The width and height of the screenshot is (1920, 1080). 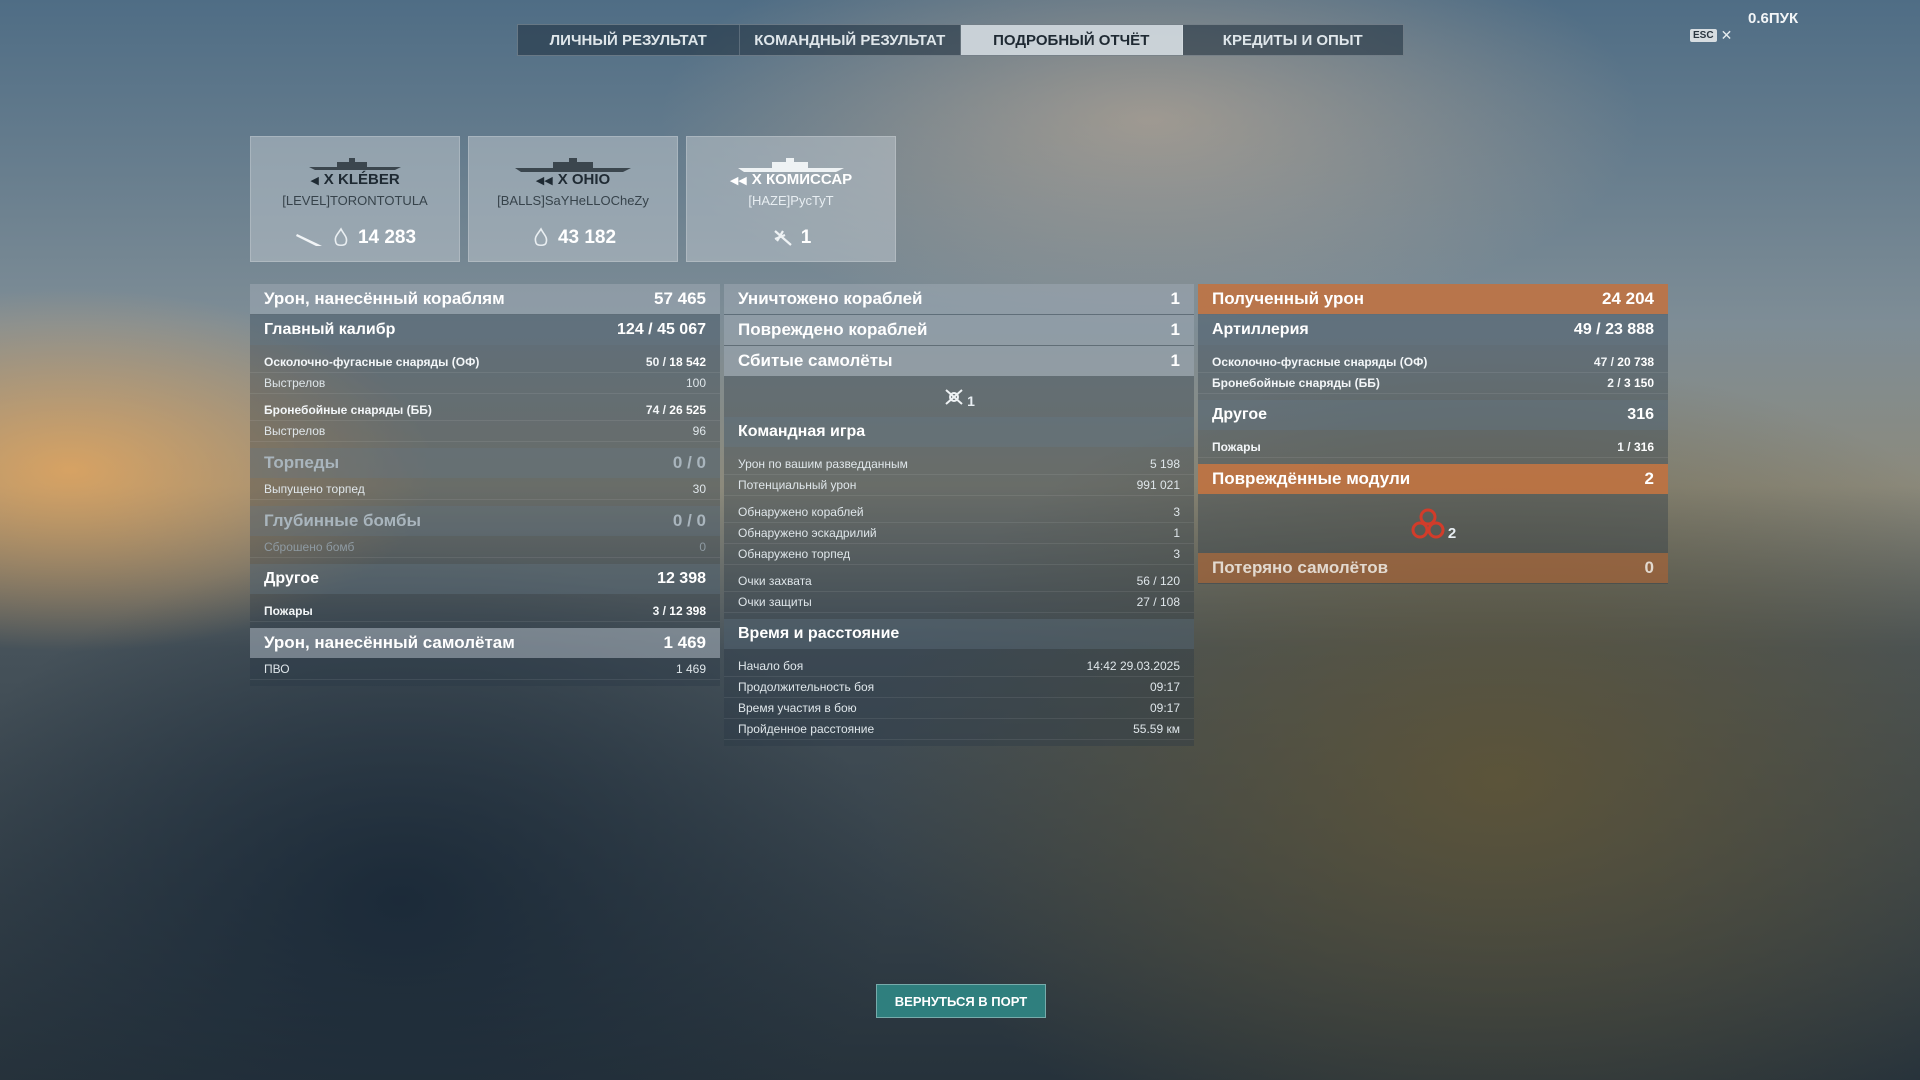 What do you see at coordinates (1072, 40) in the screenshot?
I see `tab-detailed-report: ПОДРОБНЫЙ ОТЧЁТ` at bounding box center [1072, 40].